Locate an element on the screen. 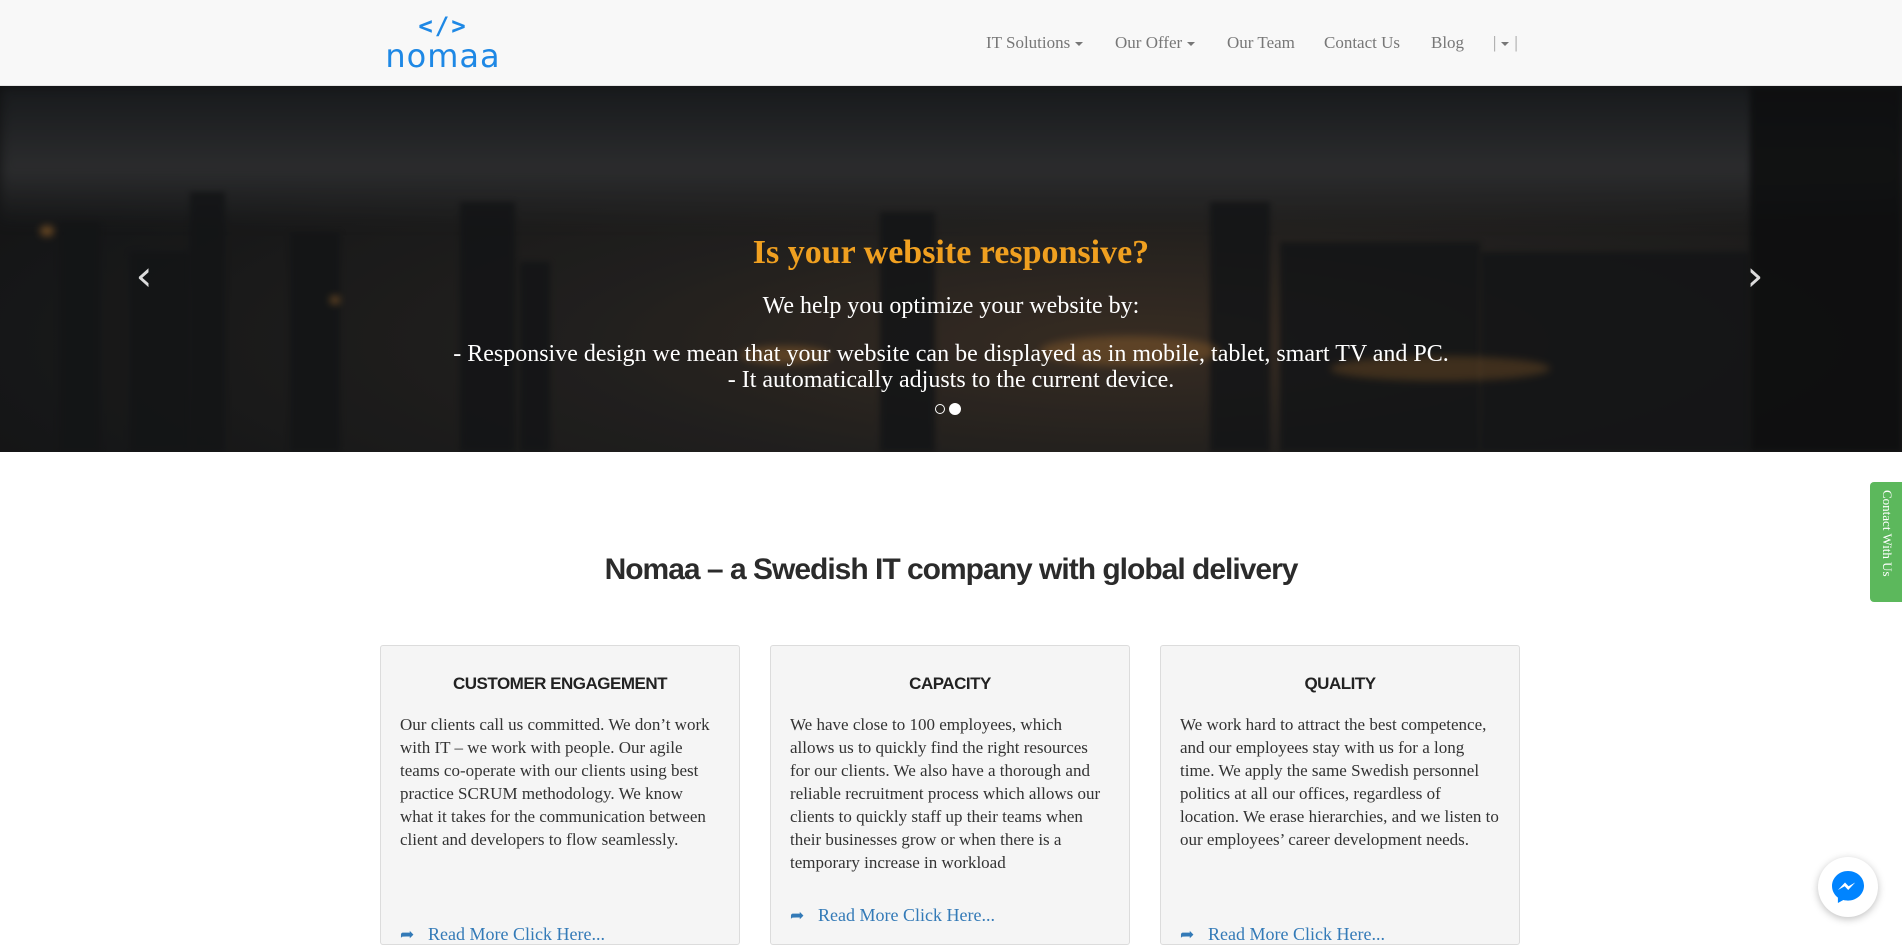 The width and height of the screenshot is (1902, 945). chevron-right-icon: › is located at coordinates (1755, 275).